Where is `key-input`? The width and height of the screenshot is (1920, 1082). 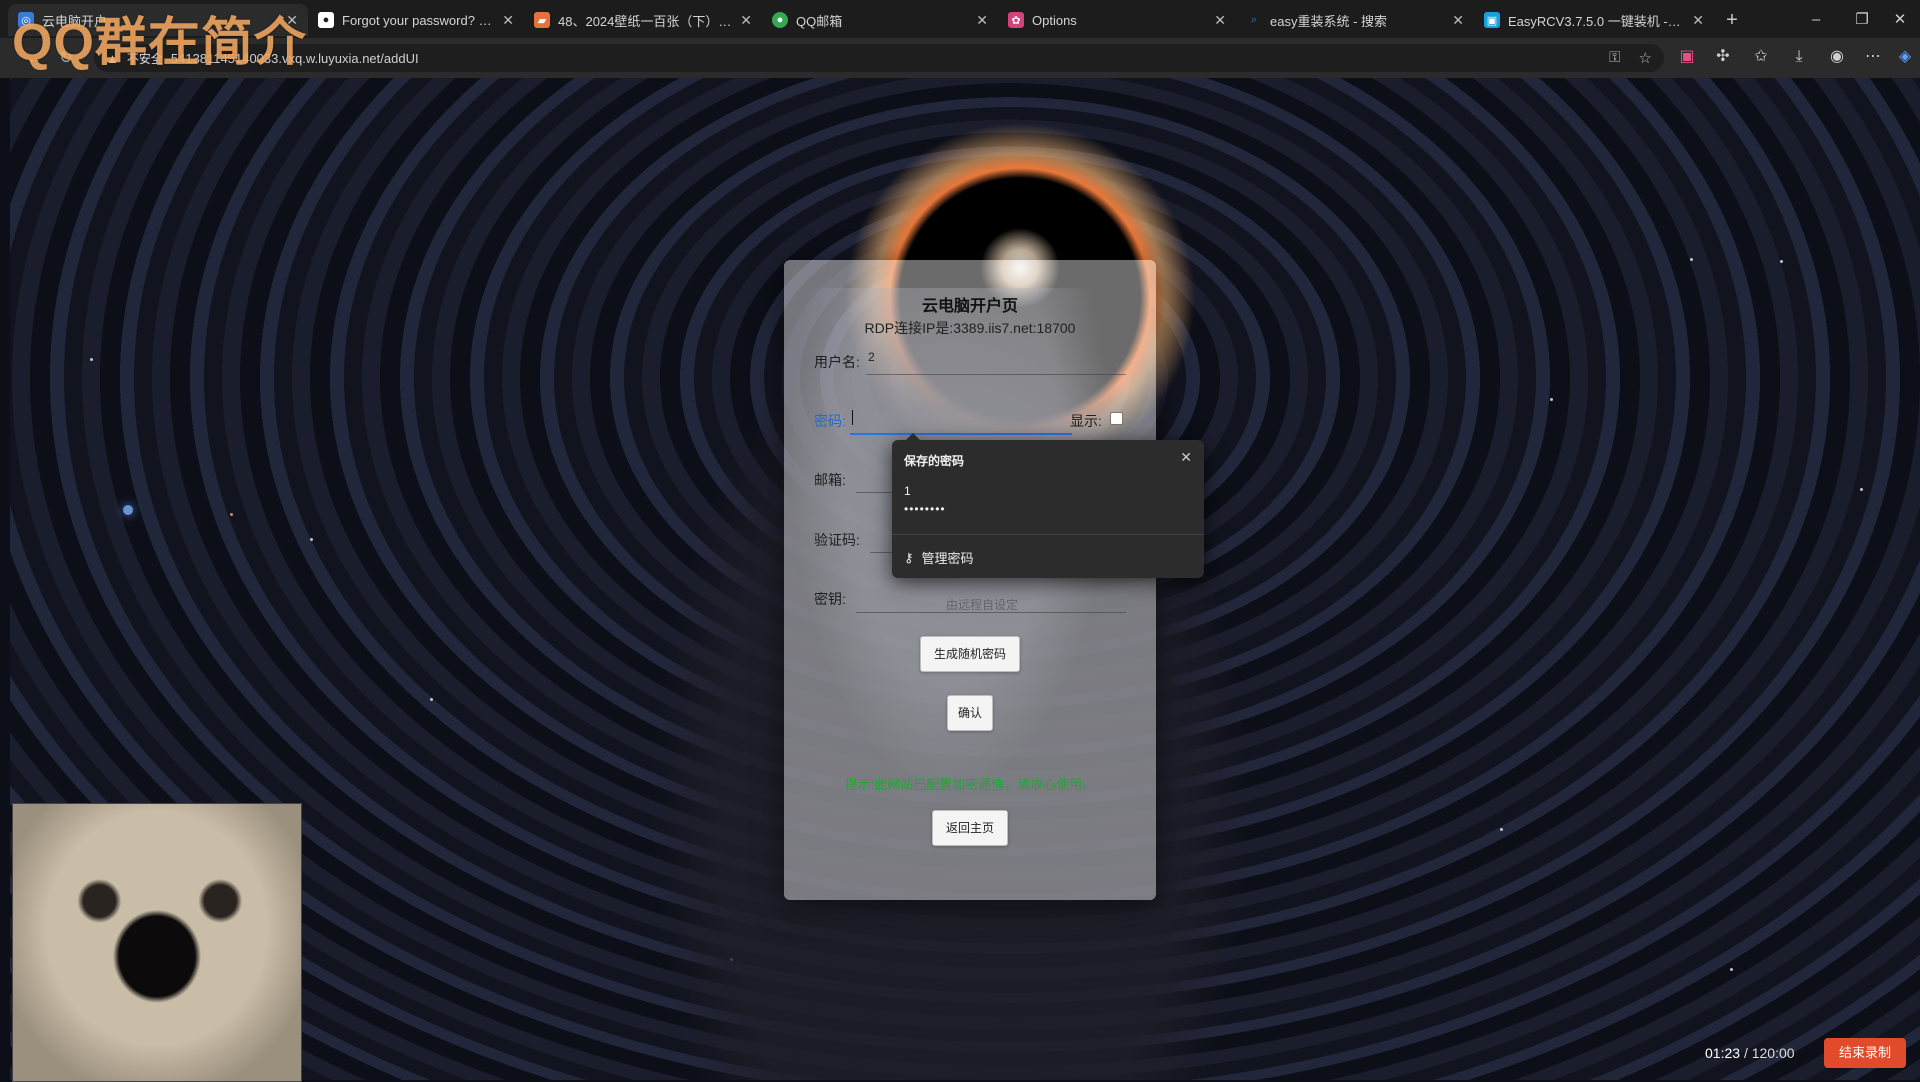 key-input is located at coordinates (991, 612).